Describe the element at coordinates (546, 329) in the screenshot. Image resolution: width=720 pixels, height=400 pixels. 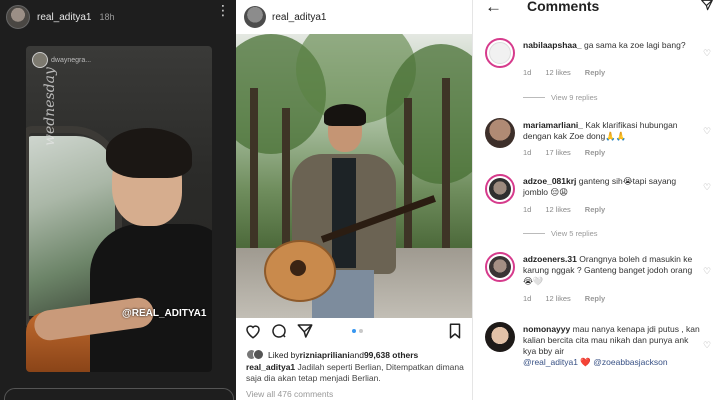
I see `comment-username: nomonayyy` at that location.